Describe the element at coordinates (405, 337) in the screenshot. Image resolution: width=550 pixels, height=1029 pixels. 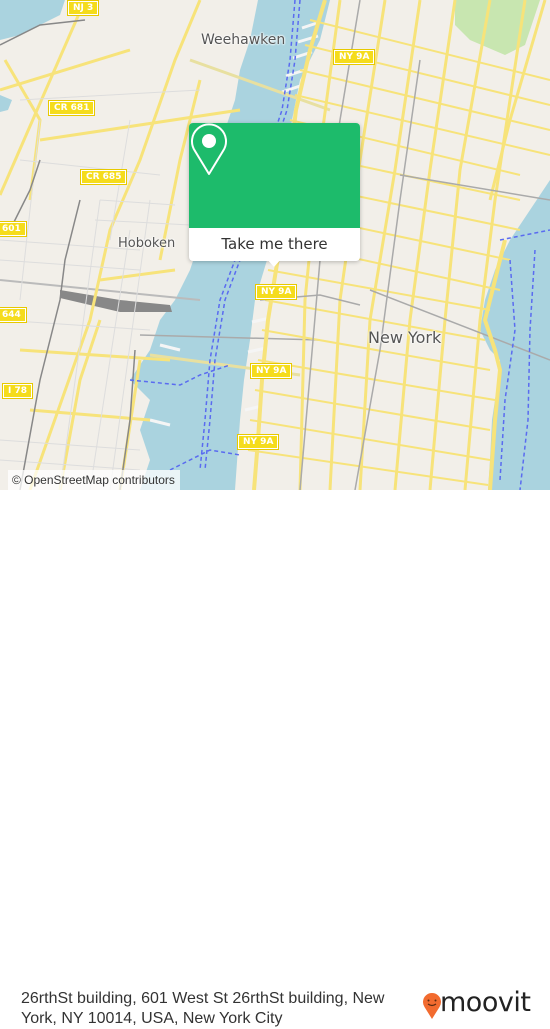
I see `place-label-new-york: New York` at that location.